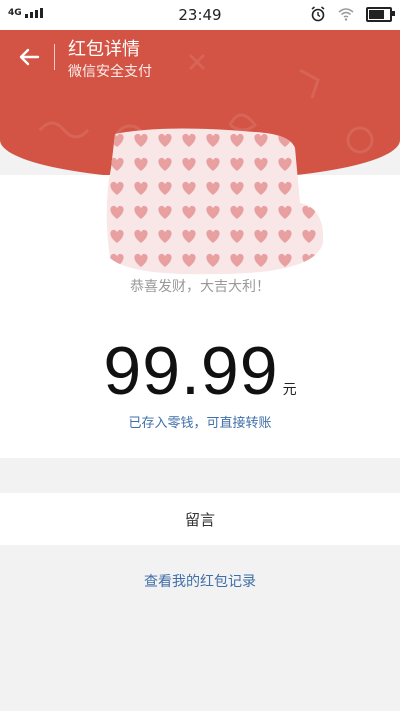 The image size is (400, 711). What do you see at coordinates (29, 57) in the screenshot?
I see `back-arrow-icon` at bounding box center [29, 57].